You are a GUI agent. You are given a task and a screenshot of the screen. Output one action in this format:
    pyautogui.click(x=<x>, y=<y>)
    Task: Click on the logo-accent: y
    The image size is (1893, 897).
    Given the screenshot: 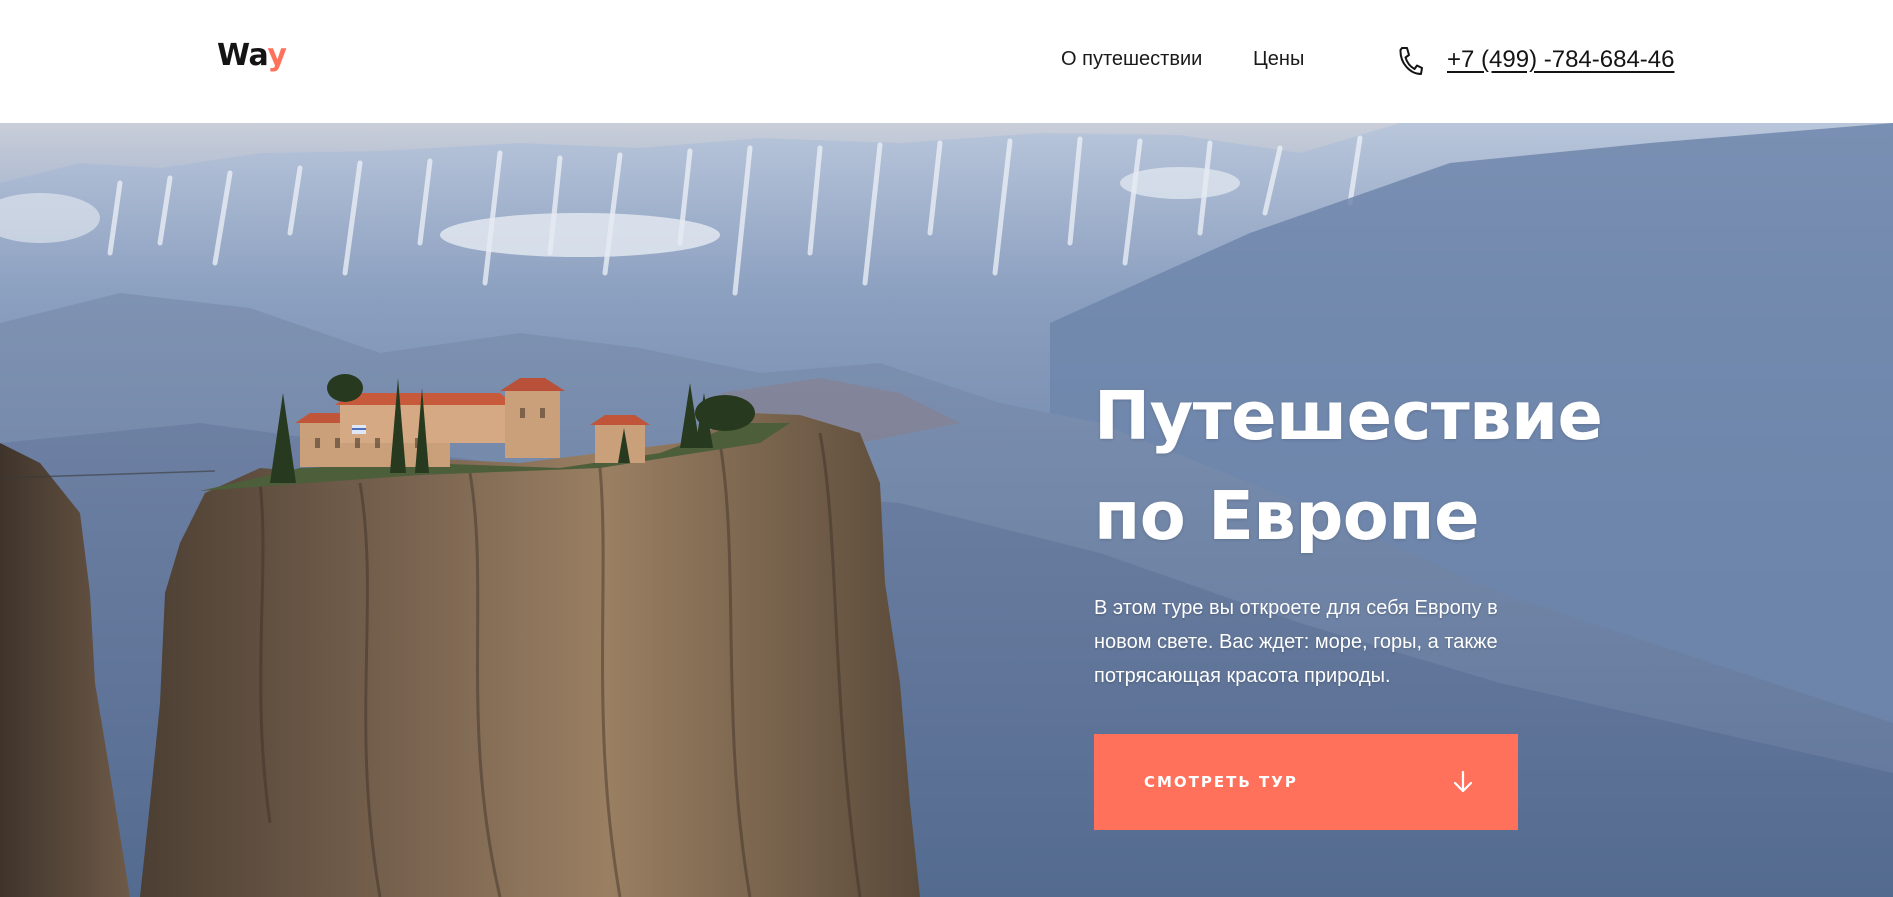 What is the action you would take?
    pyautogui.click(x=277, y=55)
    